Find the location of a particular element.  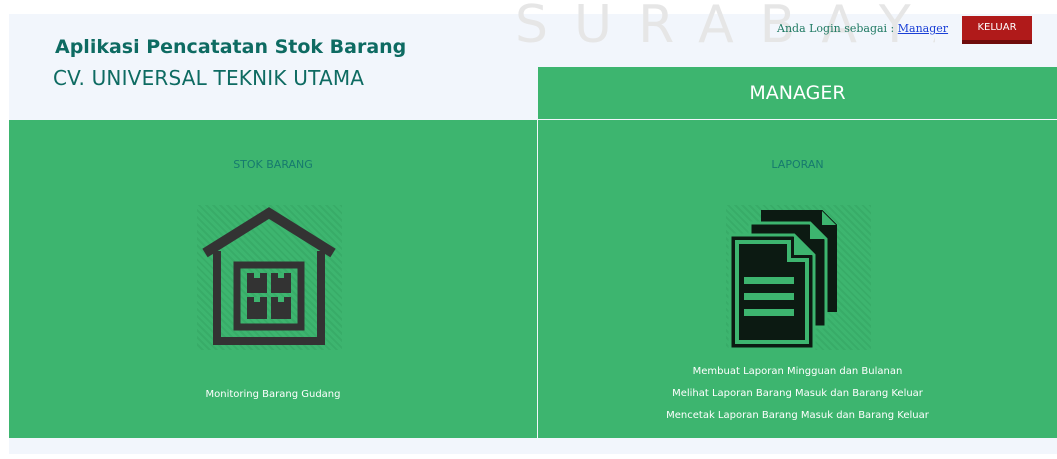

laporan-item: Membuat Laporan Mingguan dan Bulanan is located at coordinates (797, 371).